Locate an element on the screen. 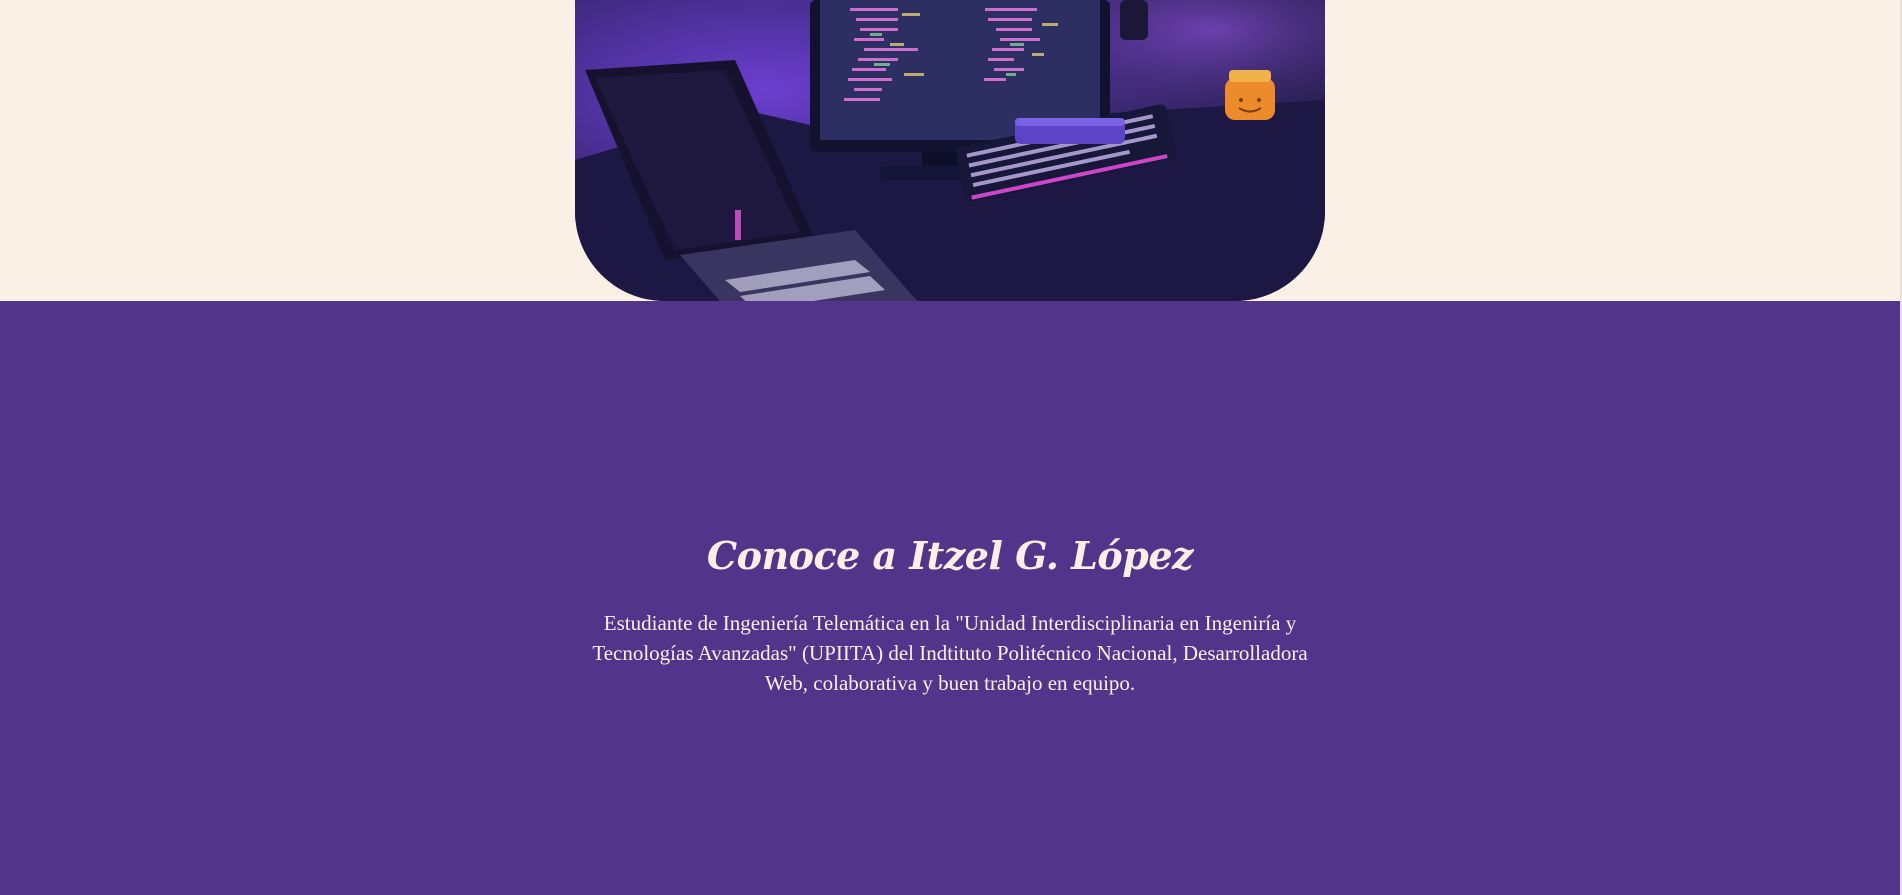 This screenshot has height=895, width=1902. candle-jar is located at coordinates (1250, 95).